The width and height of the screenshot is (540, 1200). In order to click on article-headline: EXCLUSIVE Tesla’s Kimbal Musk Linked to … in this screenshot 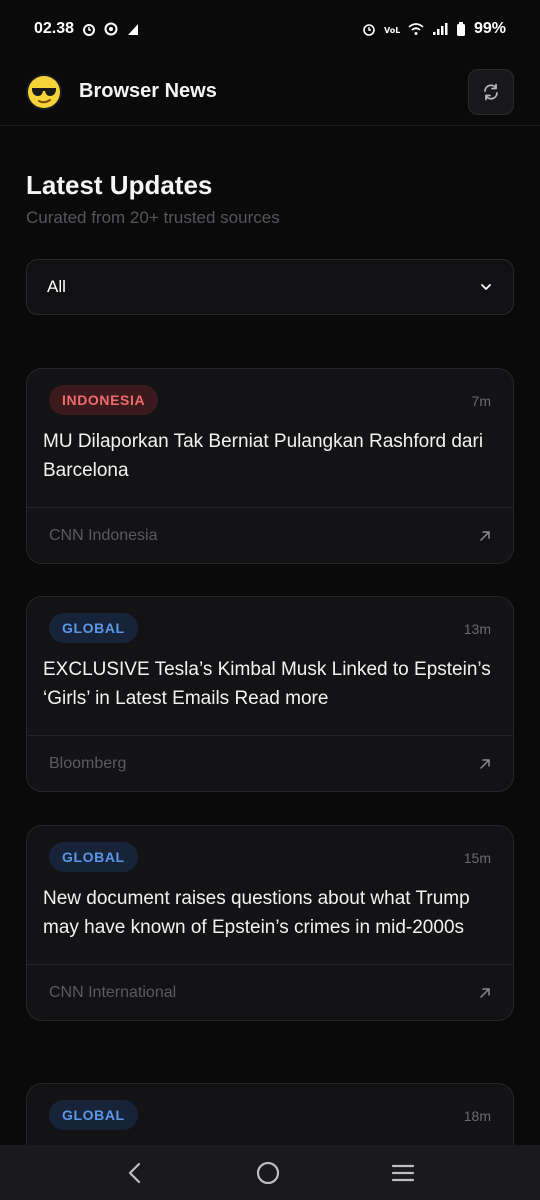, I will do `click(270, 684)`.